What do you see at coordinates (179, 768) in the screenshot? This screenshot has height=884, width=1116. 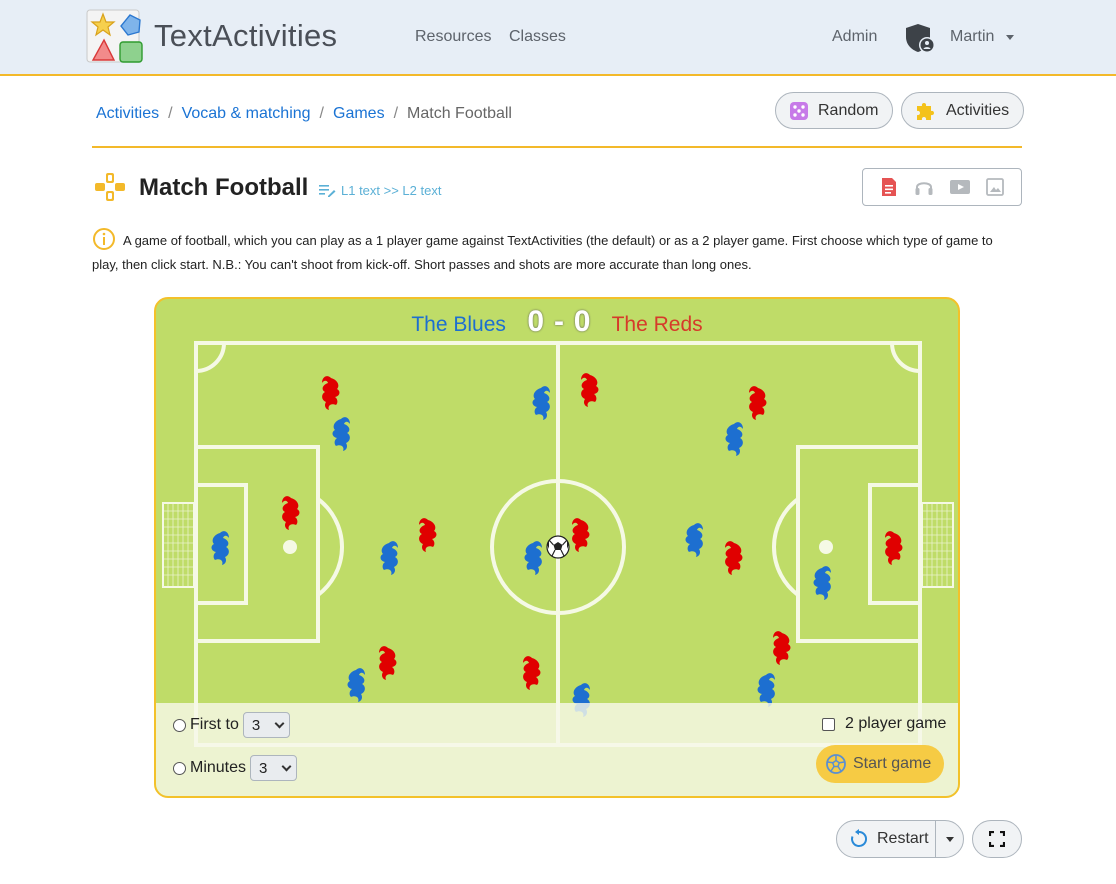 I see `minutes-radio` at bounding box center [179, 768].